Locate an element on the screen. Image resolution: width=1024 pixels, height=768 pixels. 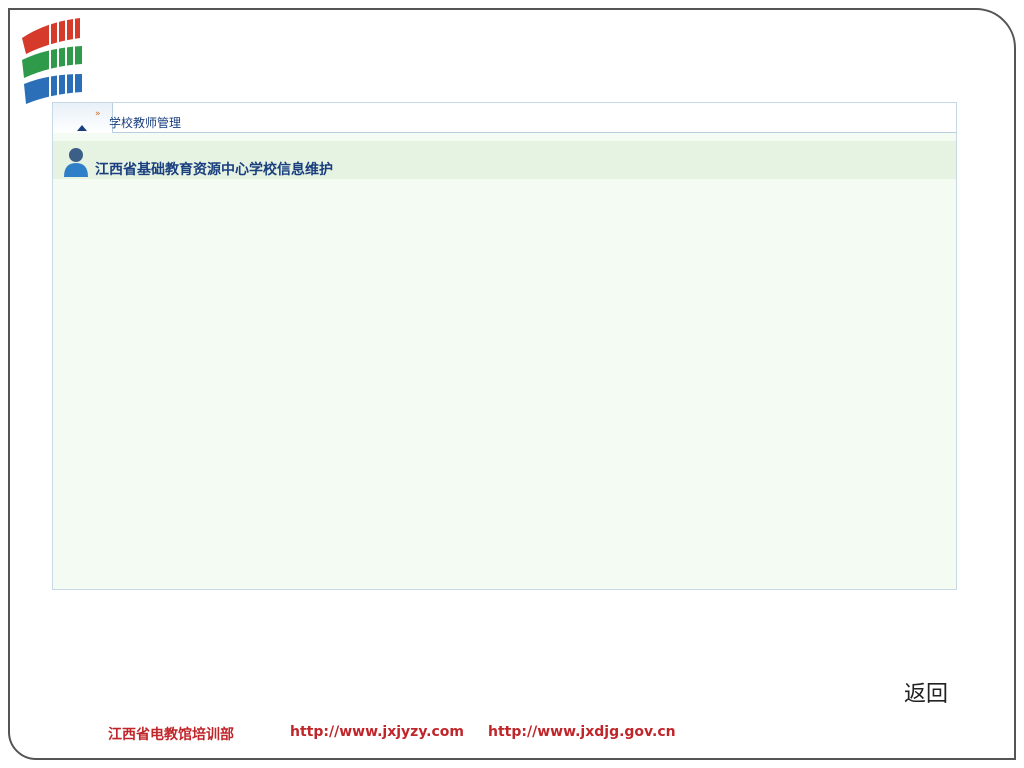
page-title: 江西省基础教育资源中心学校信息维护 is located at coordinates (214, 170).